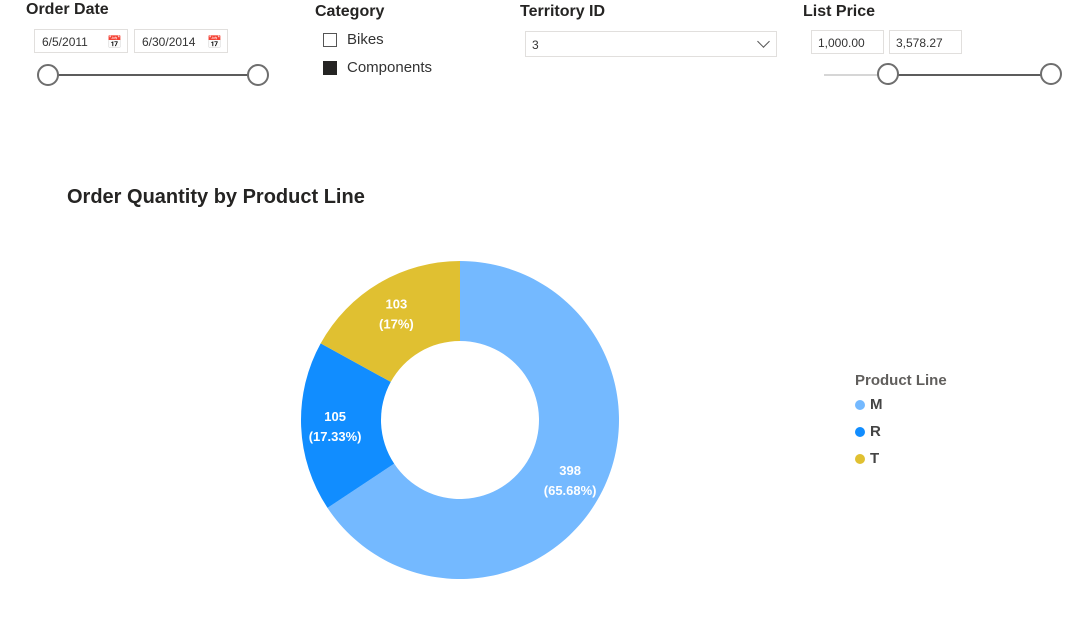  Describe the element at coordinates (841, 43) in the screenshot. I see `list-price-min-value: 1,000.00` at that location.